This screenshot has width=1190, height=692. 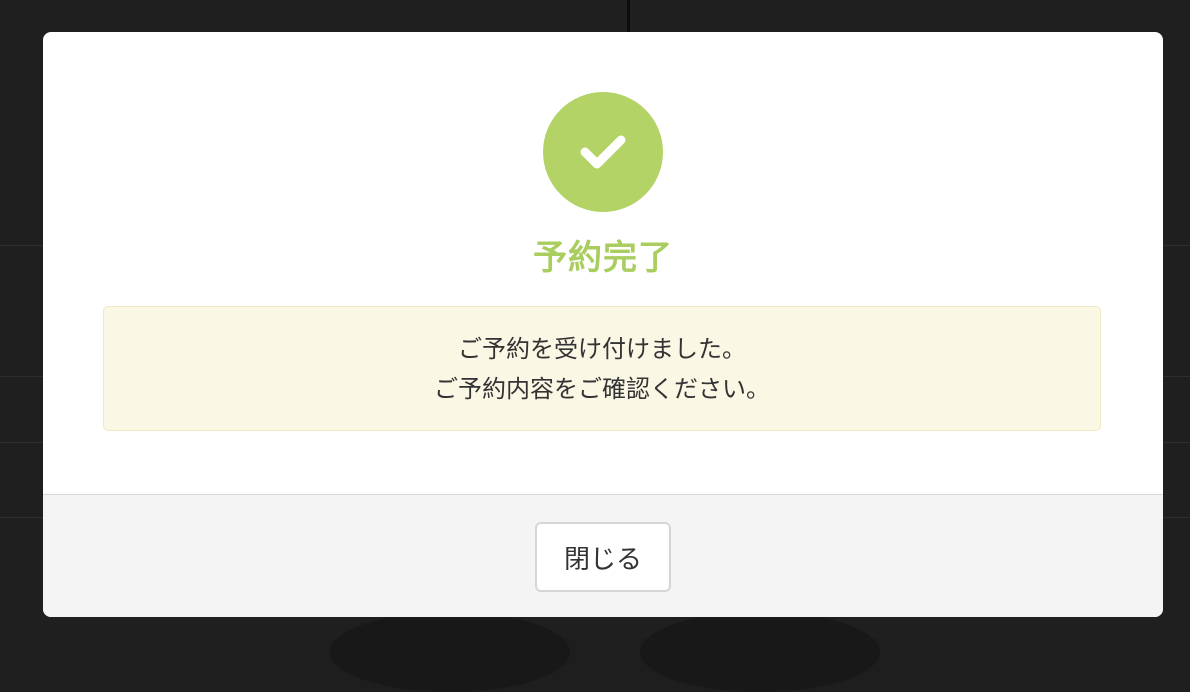 What do you see at coordinates (602, 348) in the screenshot?
I see `message-line: ご予約を受け付けました。` at bounding box center [602, 348].